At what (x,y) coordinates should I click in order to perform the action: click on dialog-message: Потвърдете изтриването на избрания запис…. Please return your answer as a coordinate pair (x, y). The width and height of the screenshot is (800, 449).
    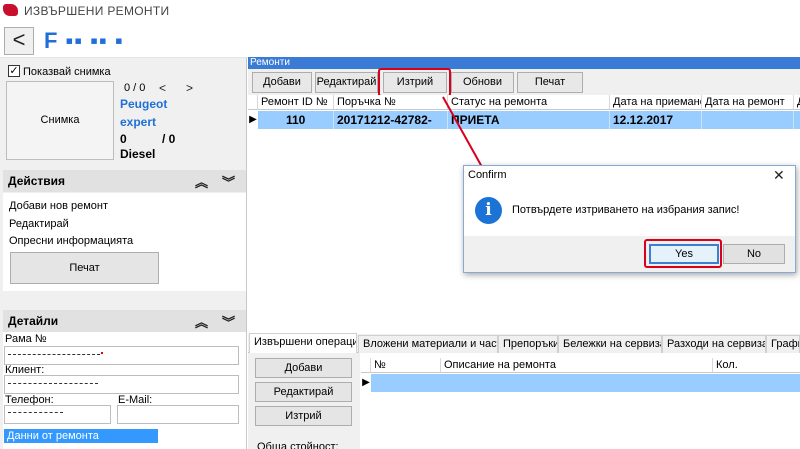
    Looking at the image, I should click on (626, 210).